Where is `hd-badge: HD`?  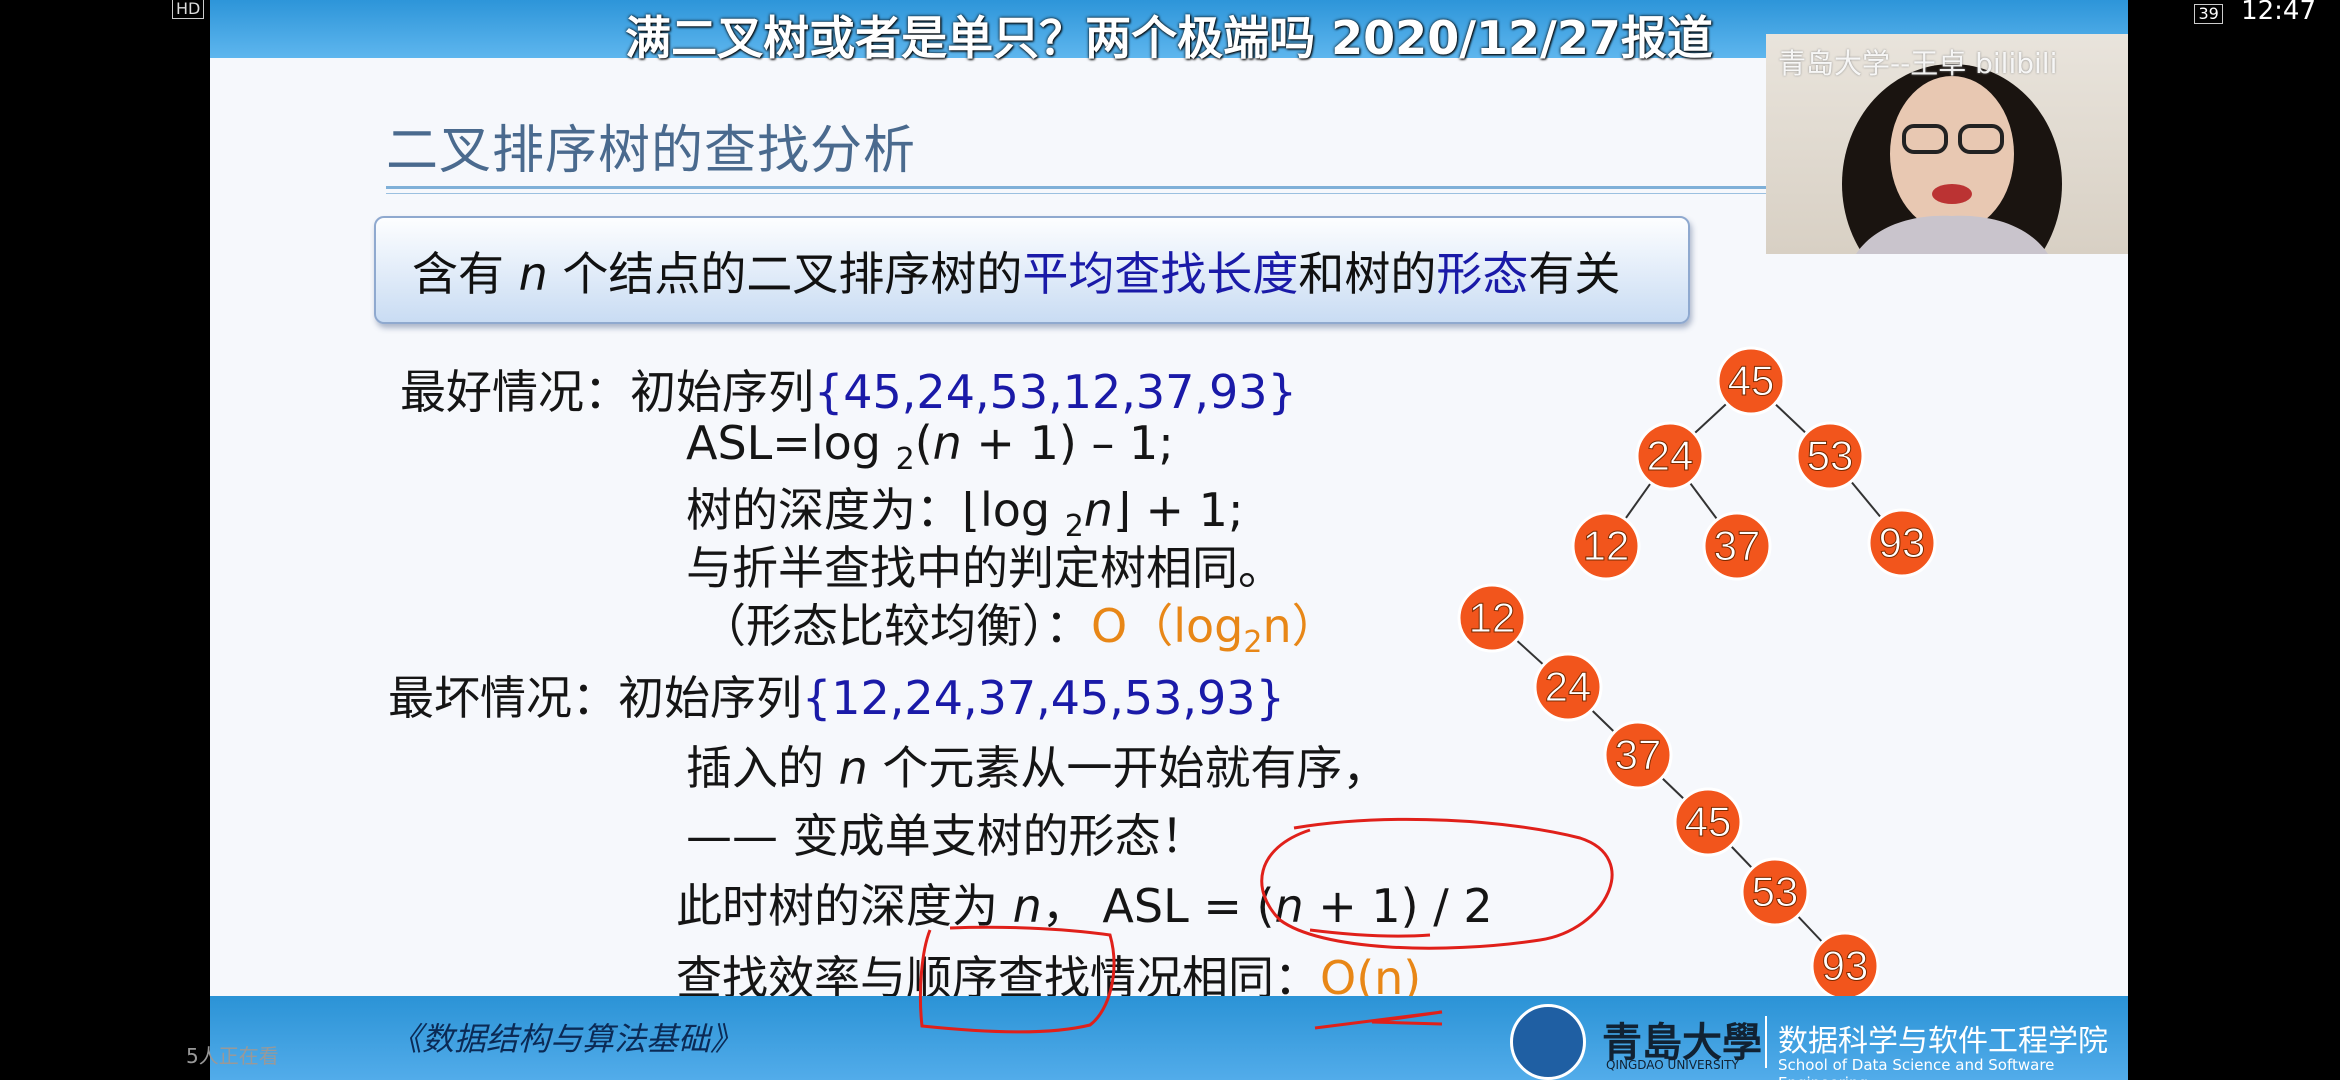
hd-badge: HD is located at coordinates (188, 9).